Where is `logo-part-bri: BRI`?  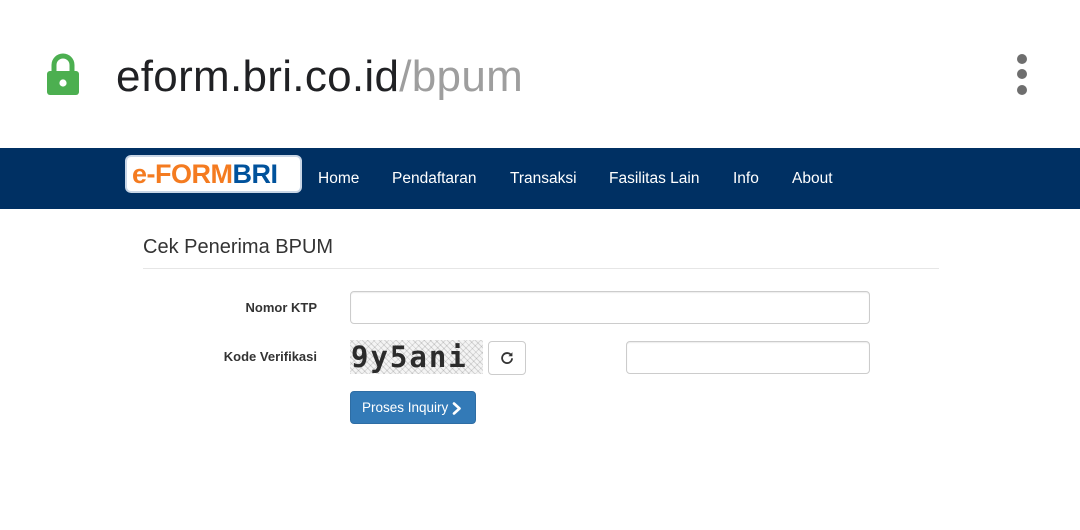
logo-part-bri: BRI is located at coordinates (255, 174).